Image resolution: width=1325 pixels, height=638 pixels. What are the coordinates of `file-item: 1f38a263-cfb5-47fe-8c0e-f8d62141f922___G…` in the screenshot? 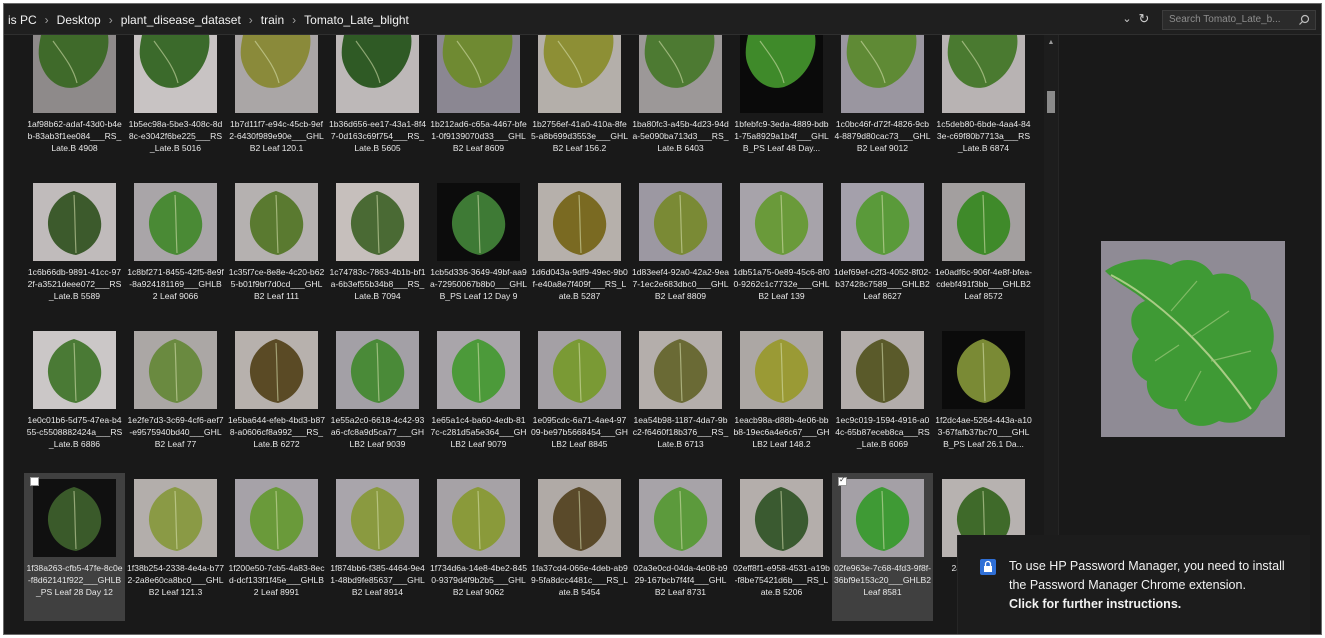 It's located at (74, 547).